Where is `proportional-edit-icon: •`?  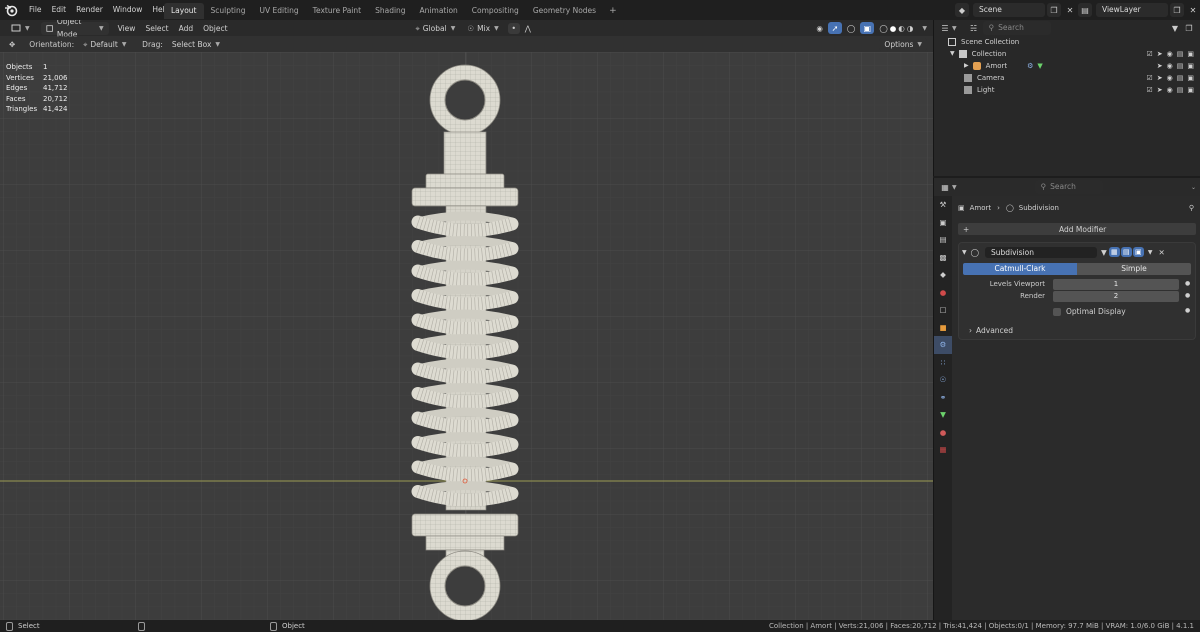 proportional-edit-icon: • is located at coordinates (513, 28).